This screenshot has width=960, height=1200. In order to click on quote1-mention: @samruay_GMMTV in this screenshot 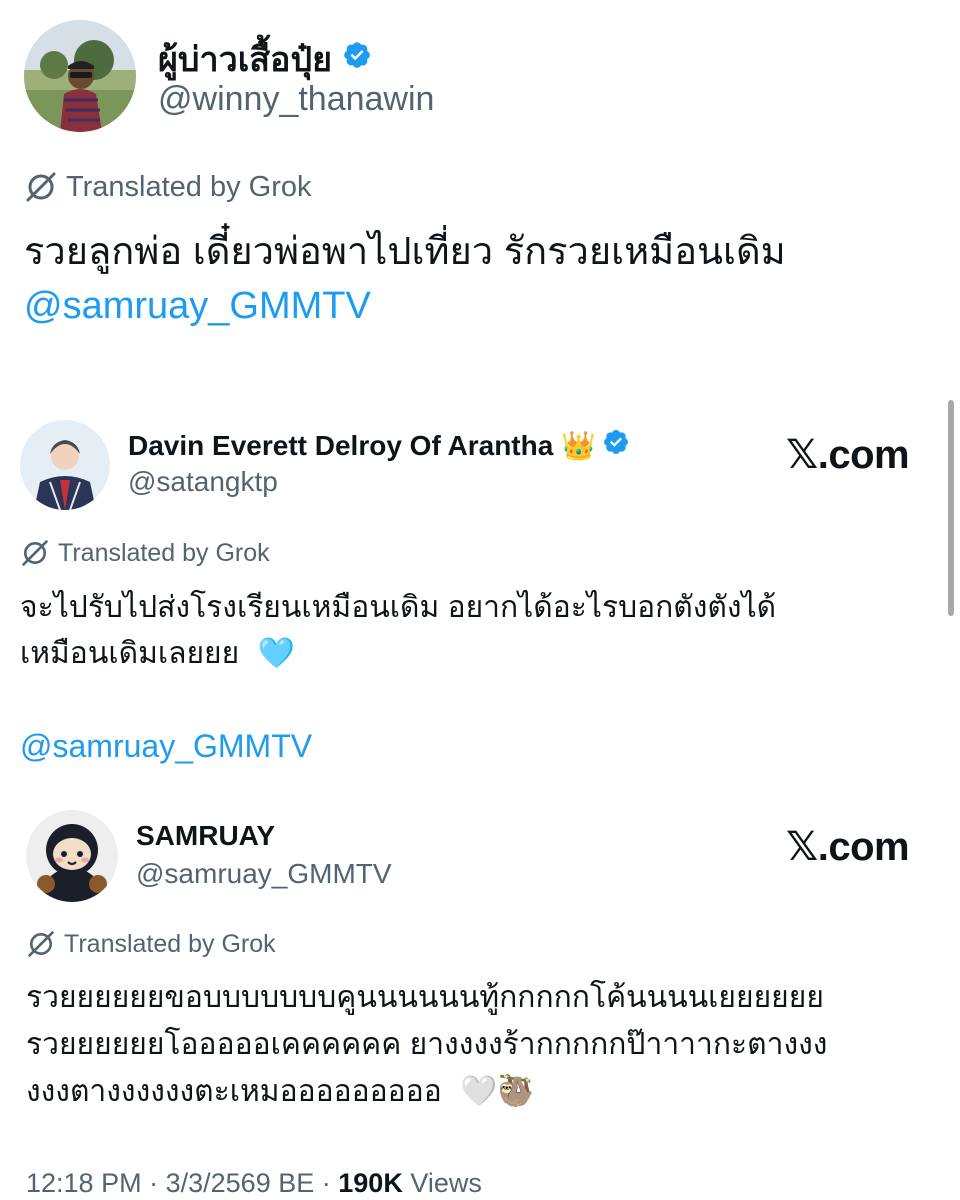, I will do `click(166, 746)`.